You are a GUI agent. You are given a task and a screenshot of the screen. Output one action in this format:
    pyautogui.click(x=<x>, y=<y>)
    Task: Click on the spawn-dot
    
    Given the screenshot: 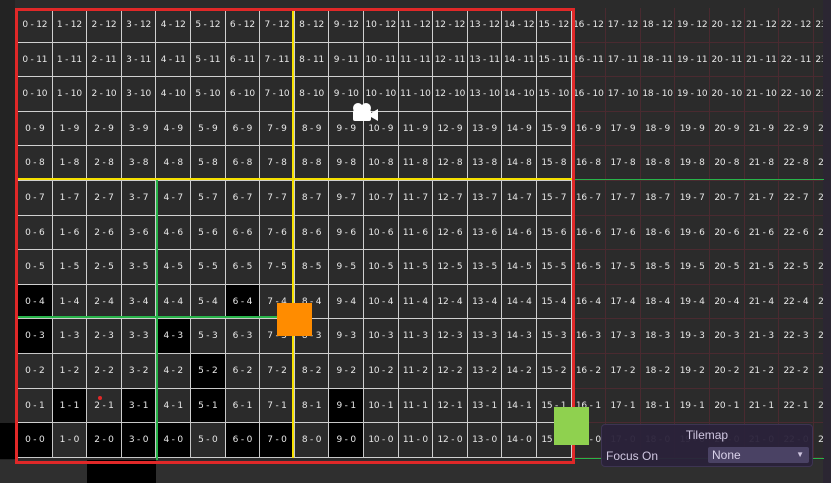 What is the action you would take?
    pyautogui.click(x=100, y=398)
    